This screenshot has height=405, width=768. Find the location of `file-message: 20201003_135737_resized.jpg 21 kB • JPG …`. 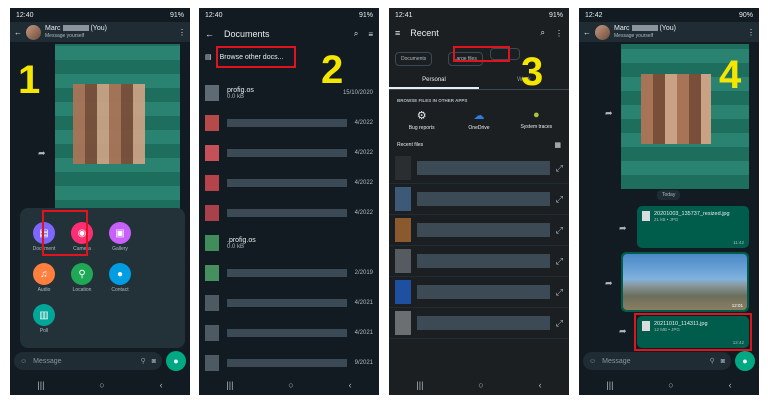

file-message: 20201003_135737_resized.jpg 21 kB • JPG … is located at coordinates (693, 227).